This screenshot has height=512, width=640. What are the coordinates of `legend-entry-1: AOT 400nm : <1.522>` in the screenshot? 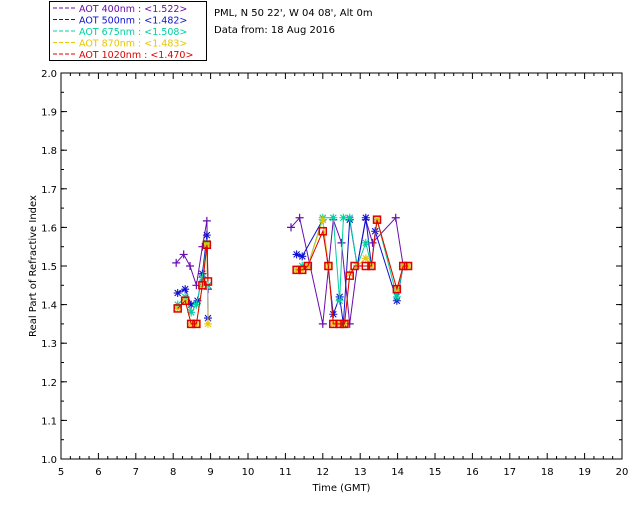 It's located at (133, 9).